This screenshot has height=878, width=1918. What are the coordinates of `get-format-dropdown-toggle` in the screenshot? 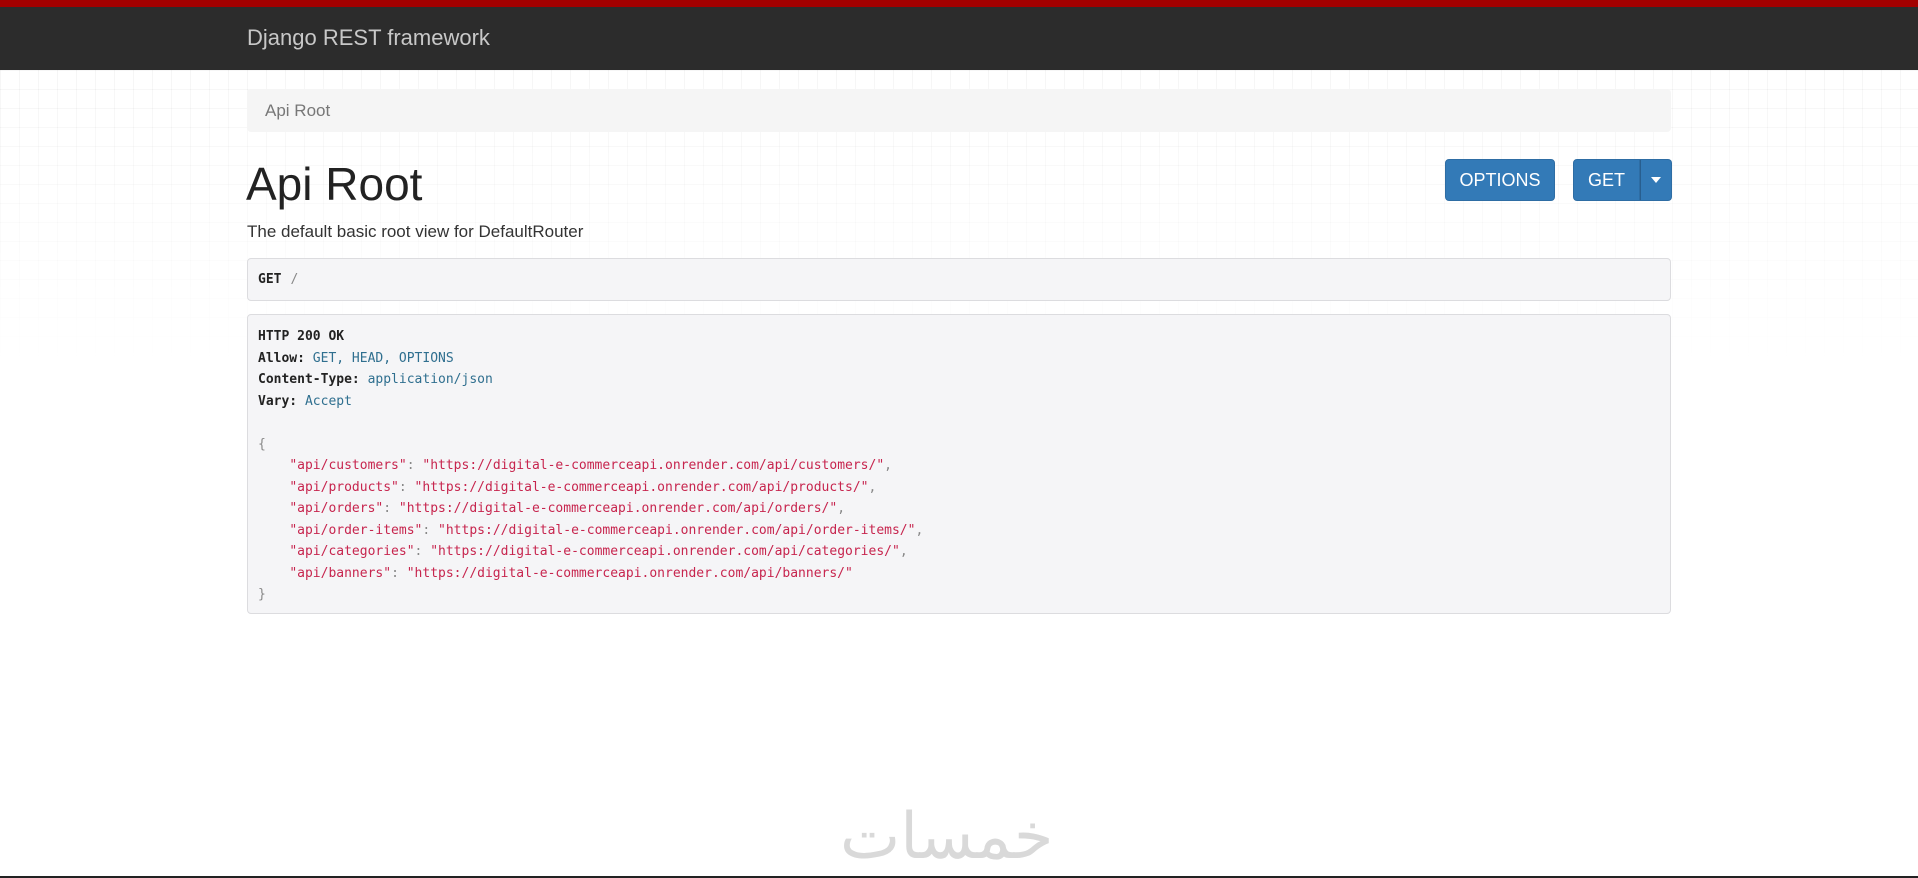 It's located at (1656, 180).